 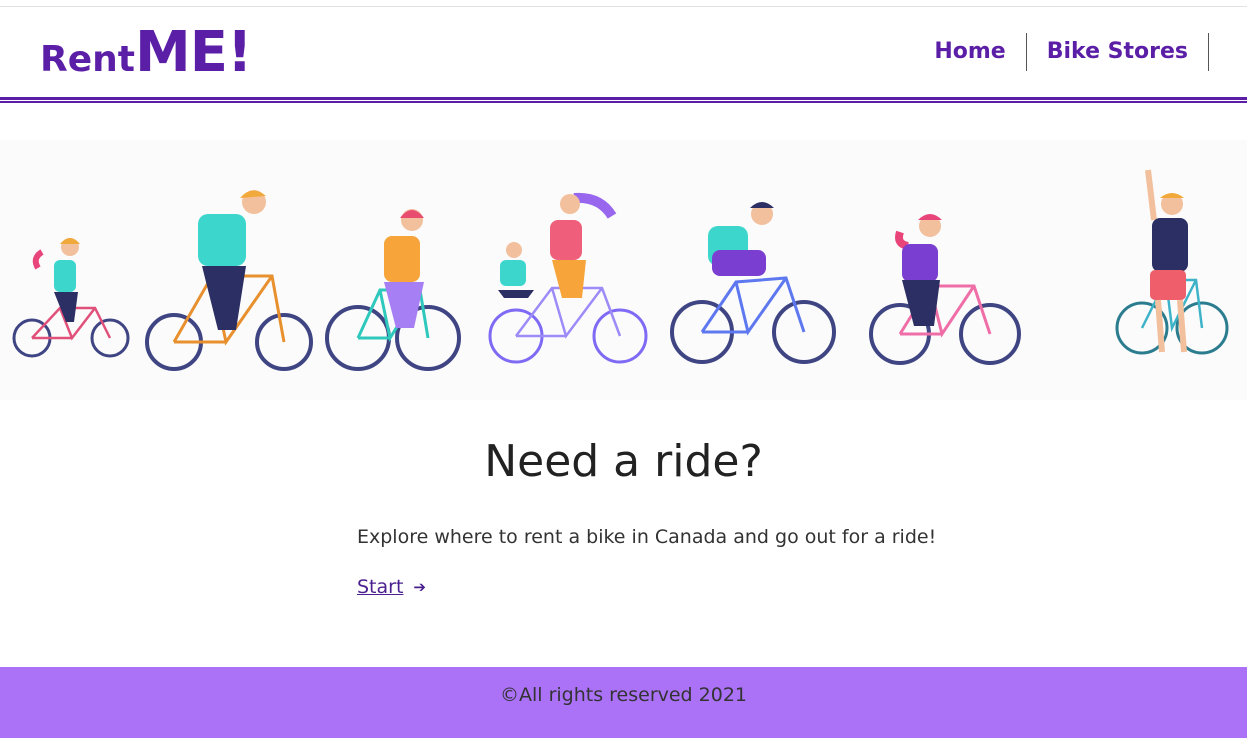 What do you see at coordinates (87, 59) in the screenshot?
I see `brand-rent: Rent` at bounding box center [87, 59].